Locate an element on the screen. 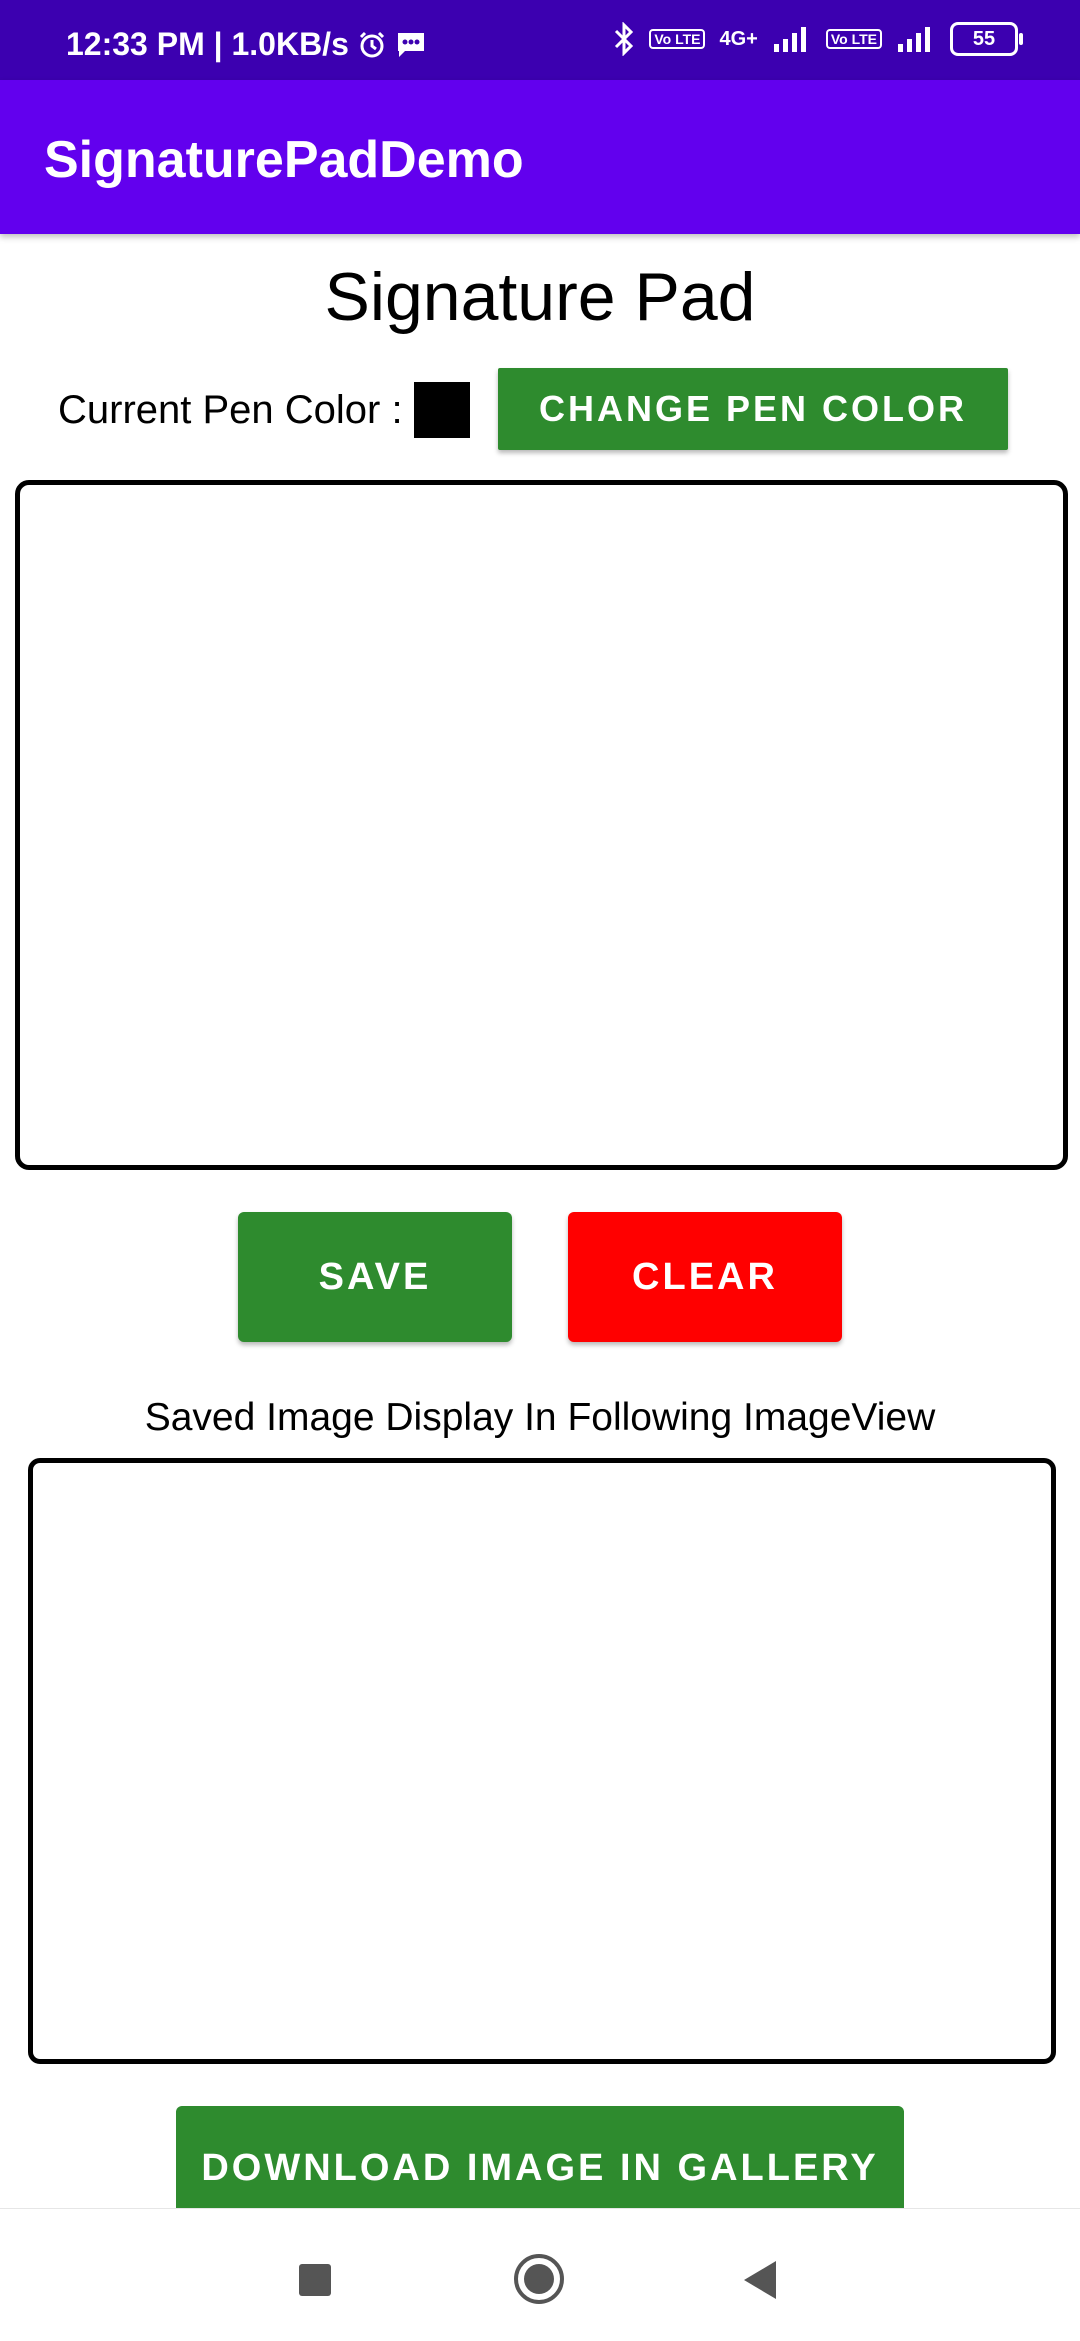 The image size is (1080, 2341). network-4g-label: 4G+ is located at coordinates (738, 38).